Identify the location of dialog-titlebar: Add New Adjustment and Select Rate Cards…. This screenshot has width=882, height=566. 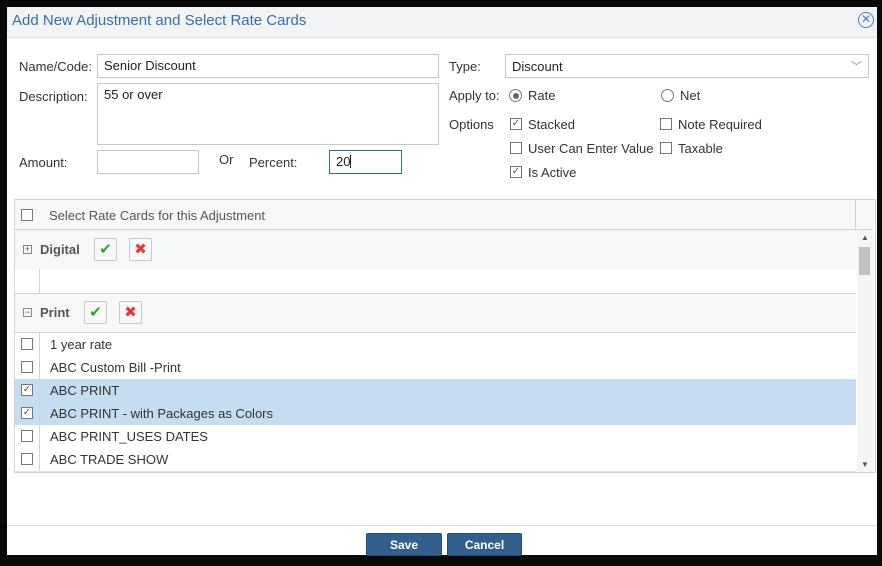
(442, 22).